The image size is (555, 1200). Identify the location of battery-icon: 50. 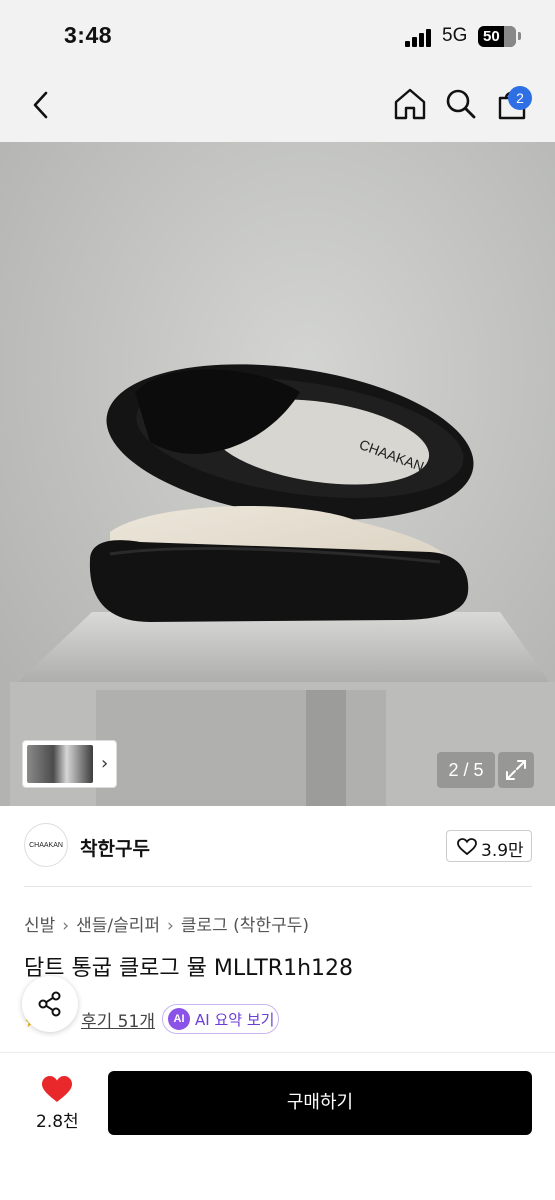
(497, 36).